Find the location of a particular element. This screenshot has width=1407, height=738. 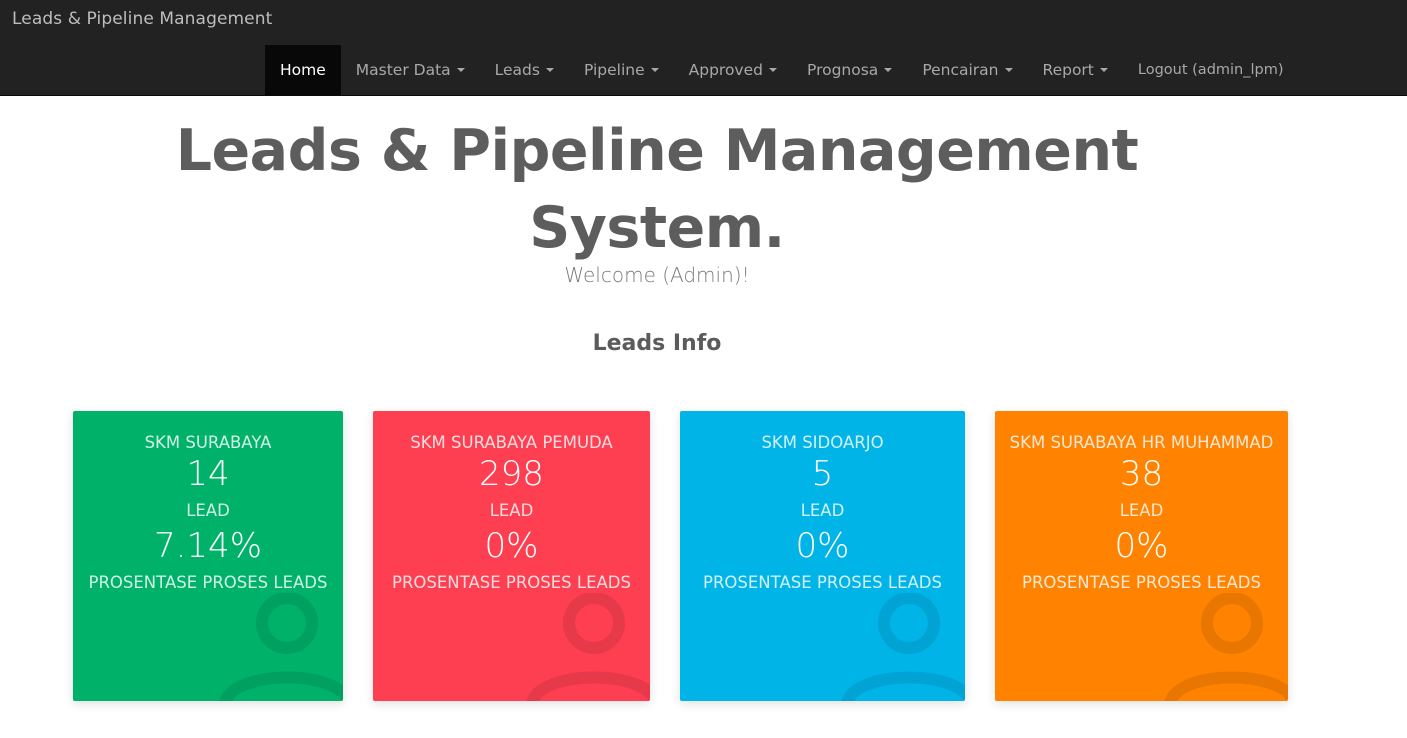

page-title-line2: System. is located at coordinates (657, 228).